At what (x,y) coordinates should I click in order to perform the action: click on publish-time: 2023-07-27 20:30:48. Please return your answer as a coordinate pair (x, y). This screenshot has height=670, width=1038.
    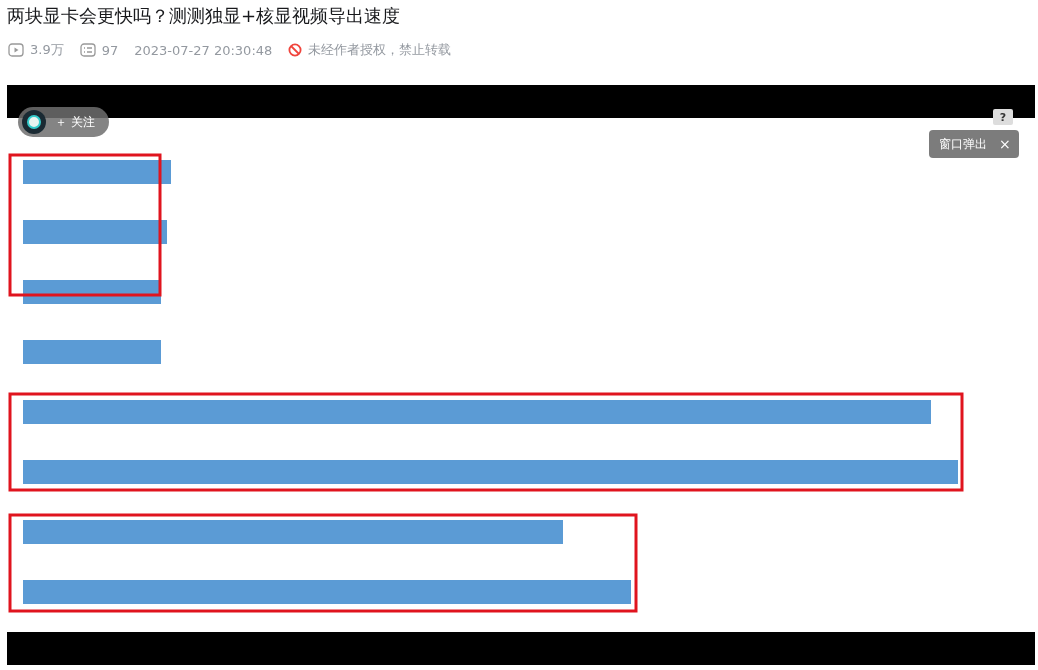
    Looking at the image, I should click on (203, 50).